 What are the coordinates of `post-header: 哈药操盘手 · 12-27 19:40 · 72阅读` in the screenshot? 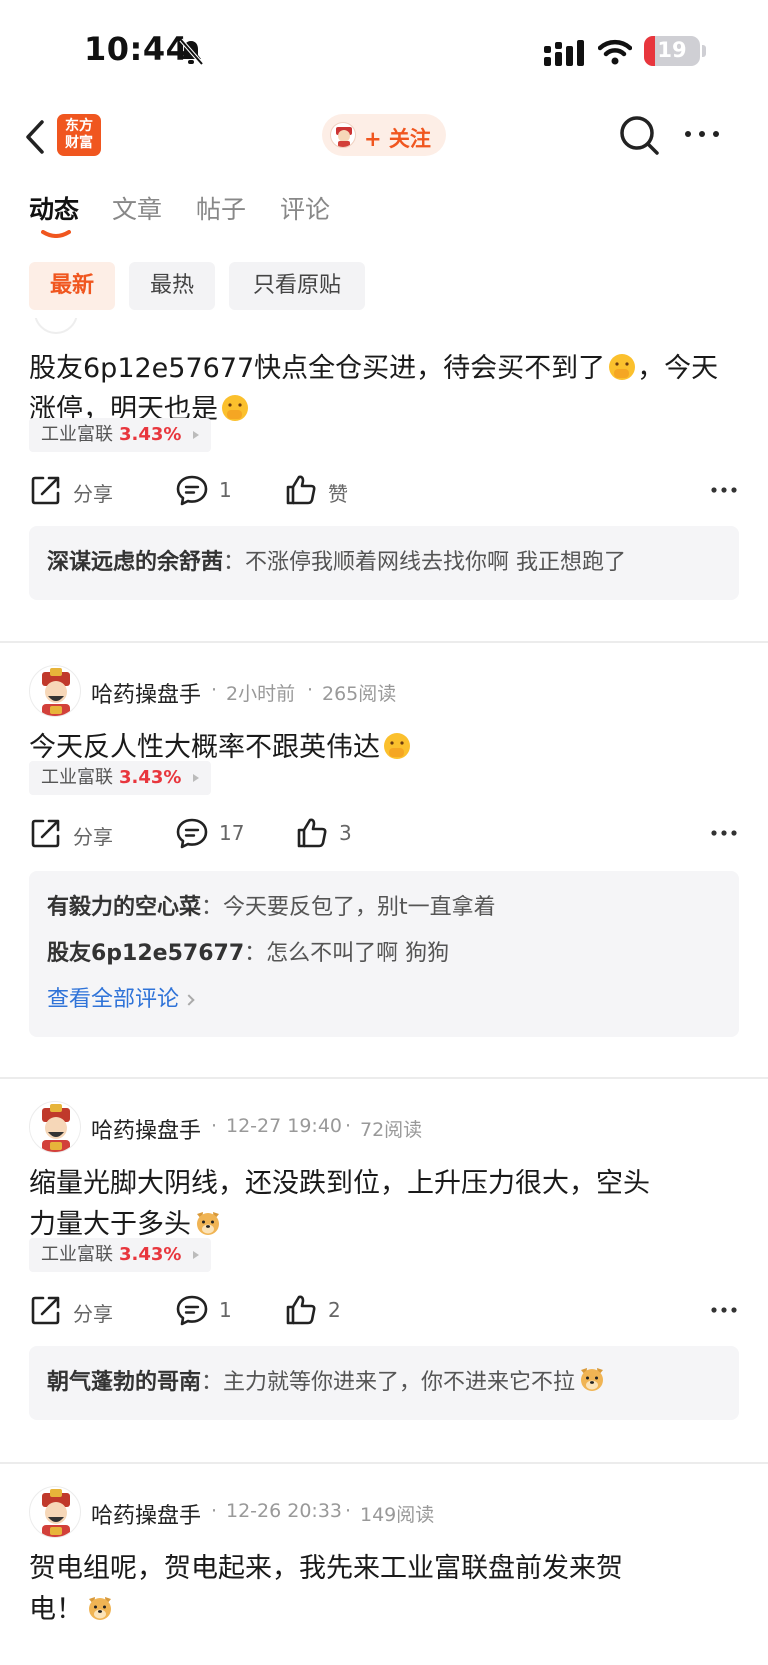 It's located at (389, 1128).